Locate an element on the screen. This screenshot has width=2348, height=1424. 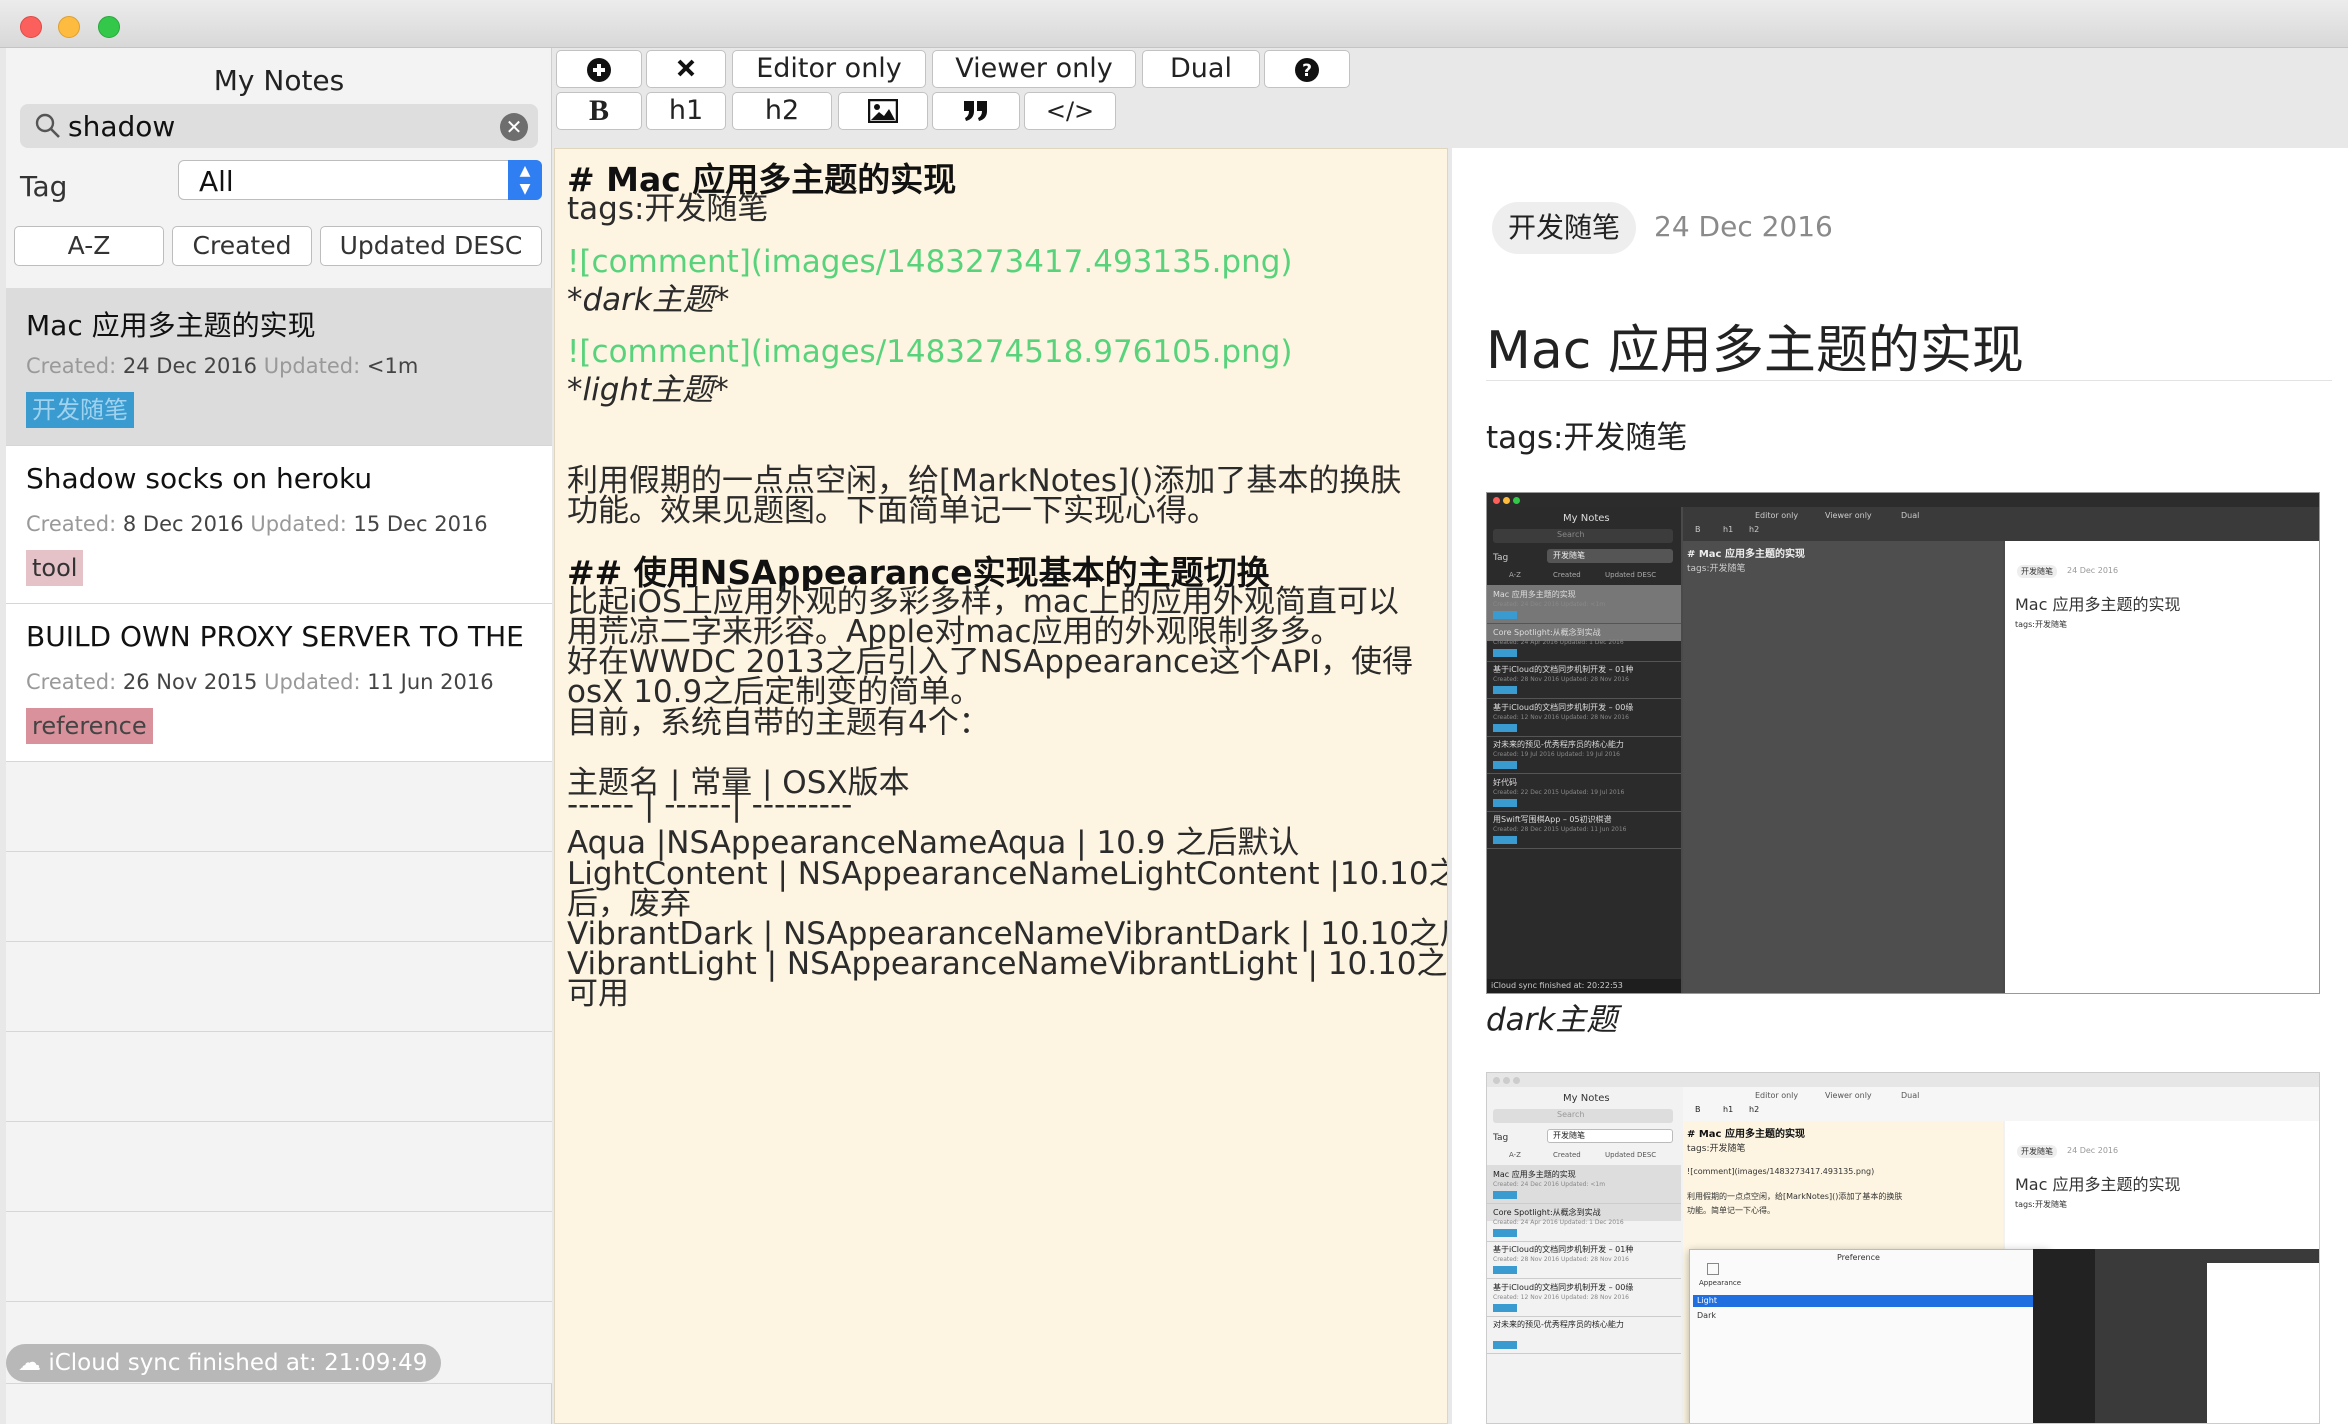
bold-button: B is located at coordinates (599, 111).